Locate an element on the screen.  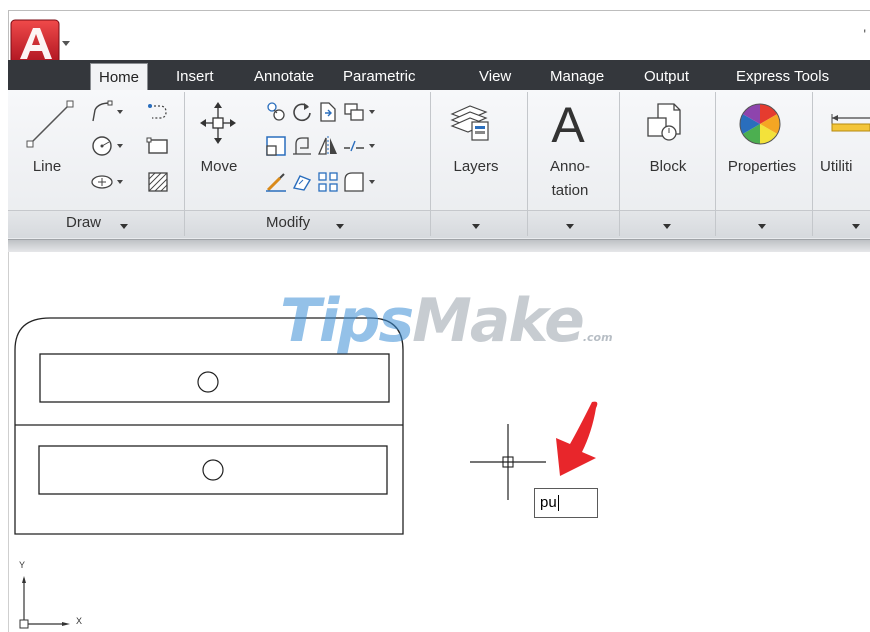
rectangle-icon is located at coordinates (157, 145).